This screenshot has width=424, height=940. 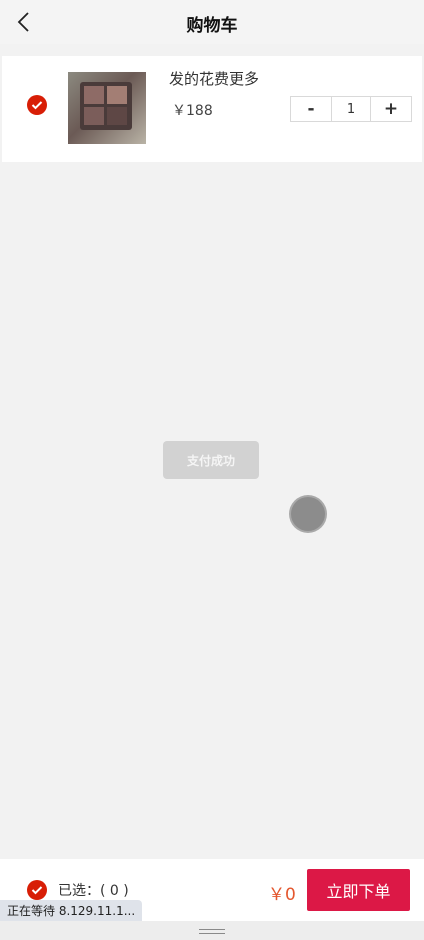 I want to click on touch-indicator, so click(x=308, y=514).